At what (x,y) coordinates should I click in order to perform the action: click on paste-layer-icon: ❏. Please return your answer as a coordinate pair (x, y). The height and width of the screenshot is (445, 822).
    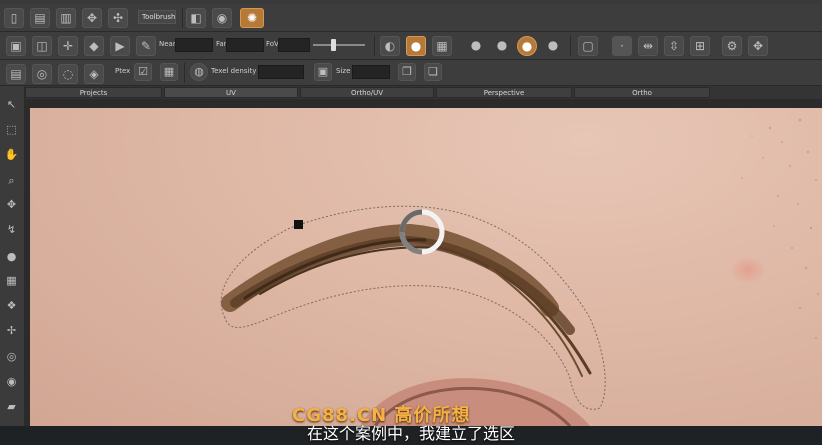
    Looking at the image, I should click on (433, 72).